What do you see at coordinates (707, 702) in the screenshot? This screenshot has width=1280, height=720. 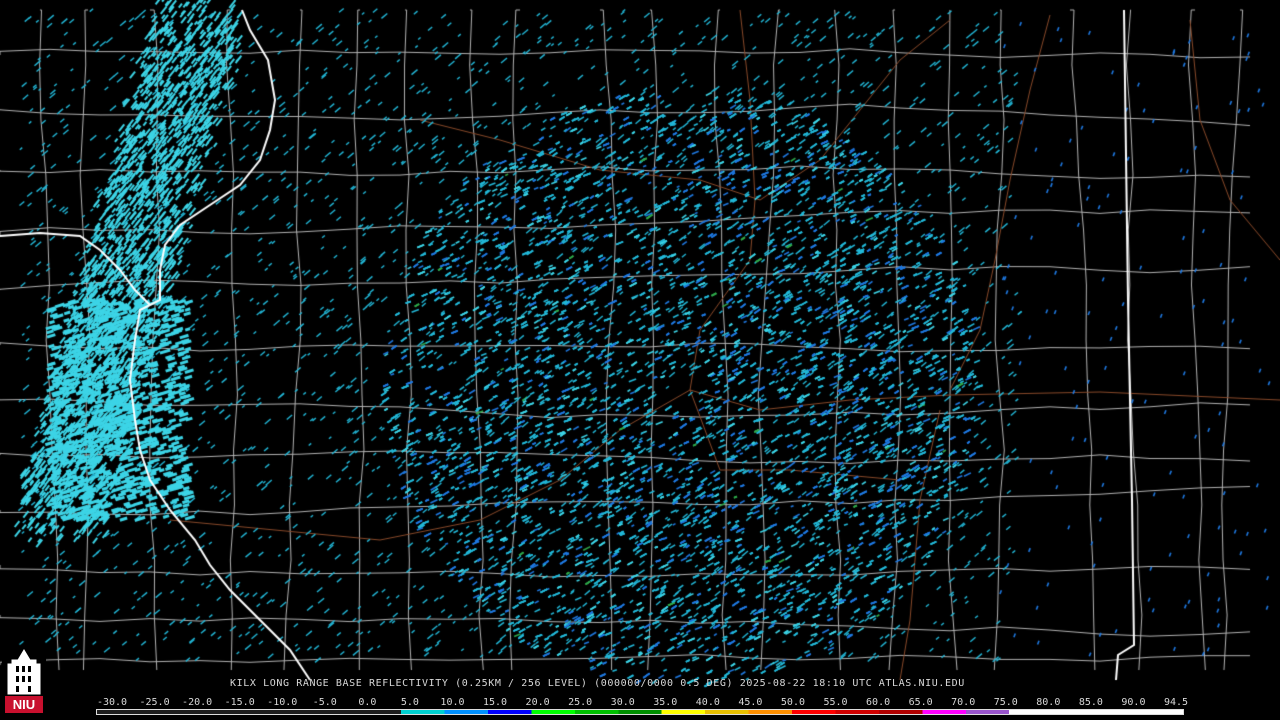 I see `scale-tick-label: 40.0` at bounding box center [707, 702].